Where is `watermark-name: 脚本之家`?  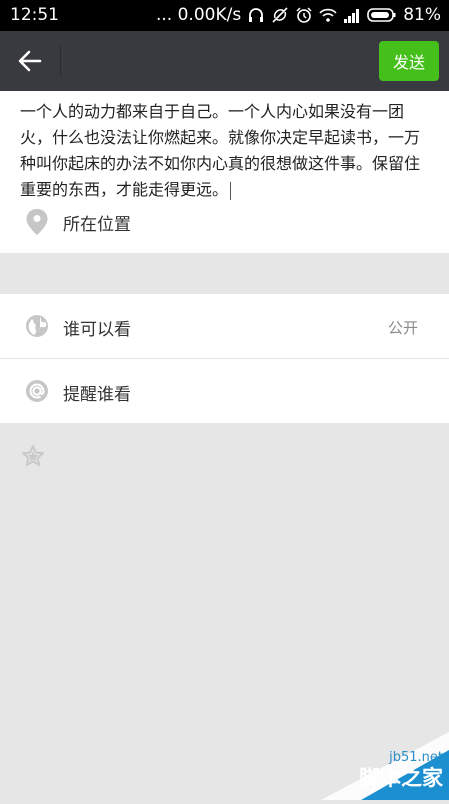 watermark-name: 脚本之家 is located at coordinates (401, 778).